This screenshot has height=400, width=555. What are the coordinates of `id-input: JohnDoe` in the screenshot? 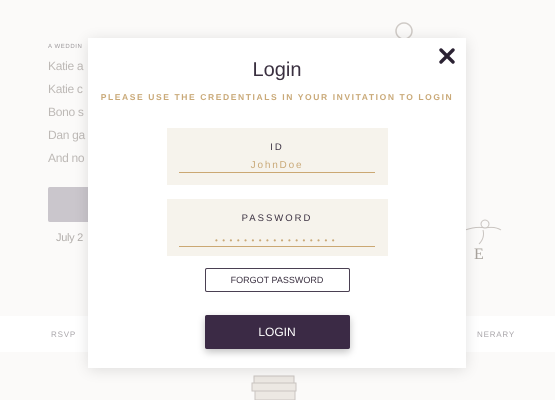 It's located at (277, 165).